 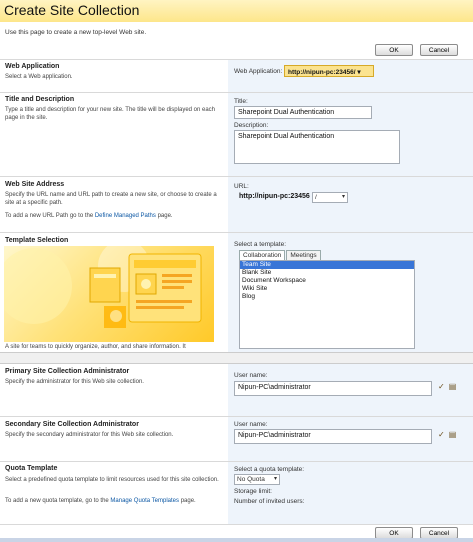 What do you see at coordinates (251, 375) in the screenshot?
I see `primary-admin-label: User name:` at bounding box center [251, 375].